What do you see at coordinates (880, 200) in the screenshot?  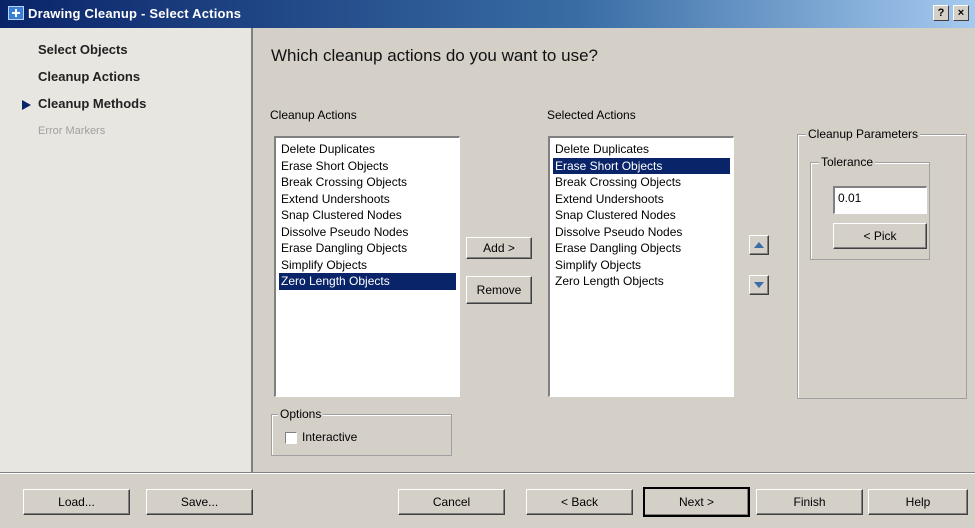 I see `tolerance-input: 0.01` at bounding box center [880, 200].